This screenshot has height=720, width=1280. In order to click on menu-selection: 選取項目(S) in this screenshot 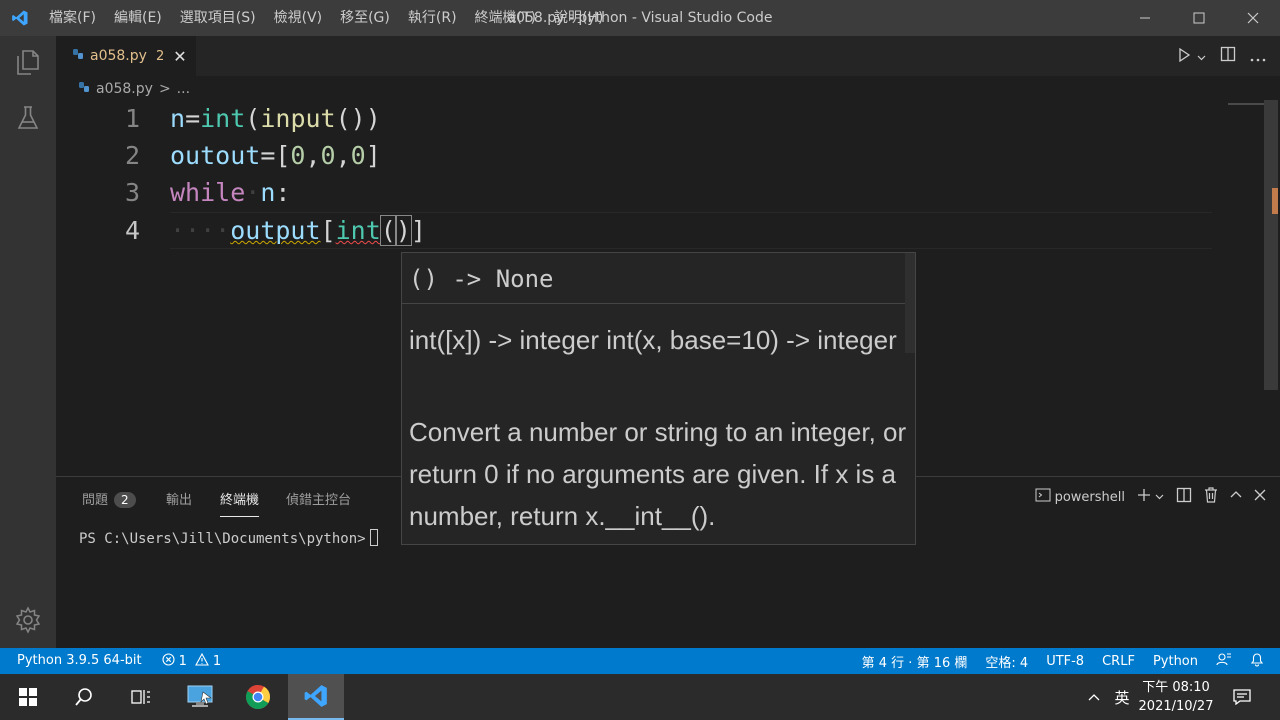, I will do `click(218, 18)`.